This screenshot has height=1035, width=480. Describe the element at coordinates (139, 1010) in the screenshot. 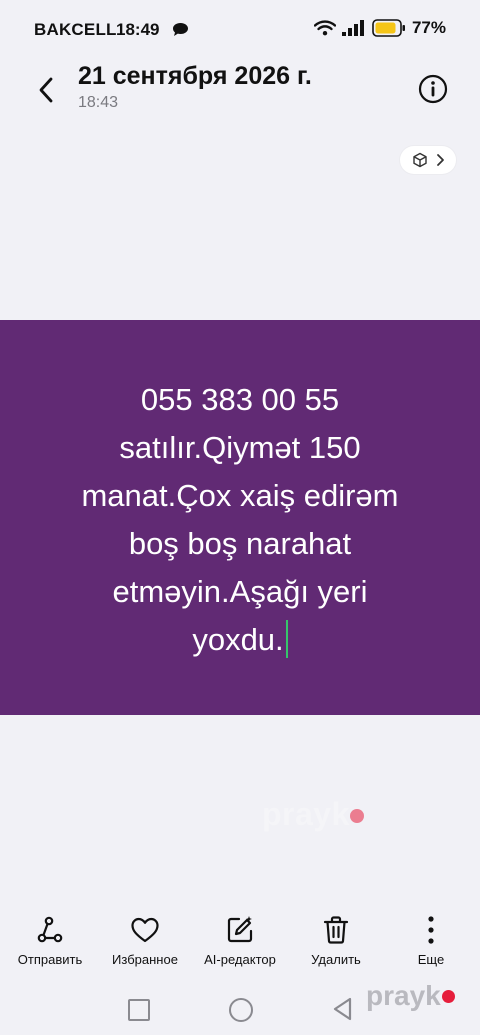

I see `recents-button` at that location.